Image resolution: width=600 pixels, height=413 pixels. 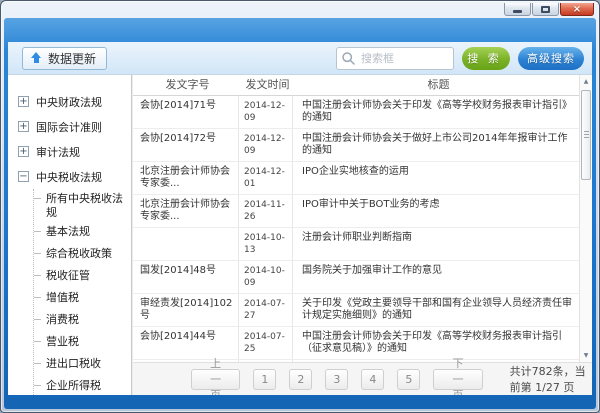 What do you see at coordinates (373, 379) in the screenshot?
I see `page-button-4: 4` at bounding box center [373, 379].